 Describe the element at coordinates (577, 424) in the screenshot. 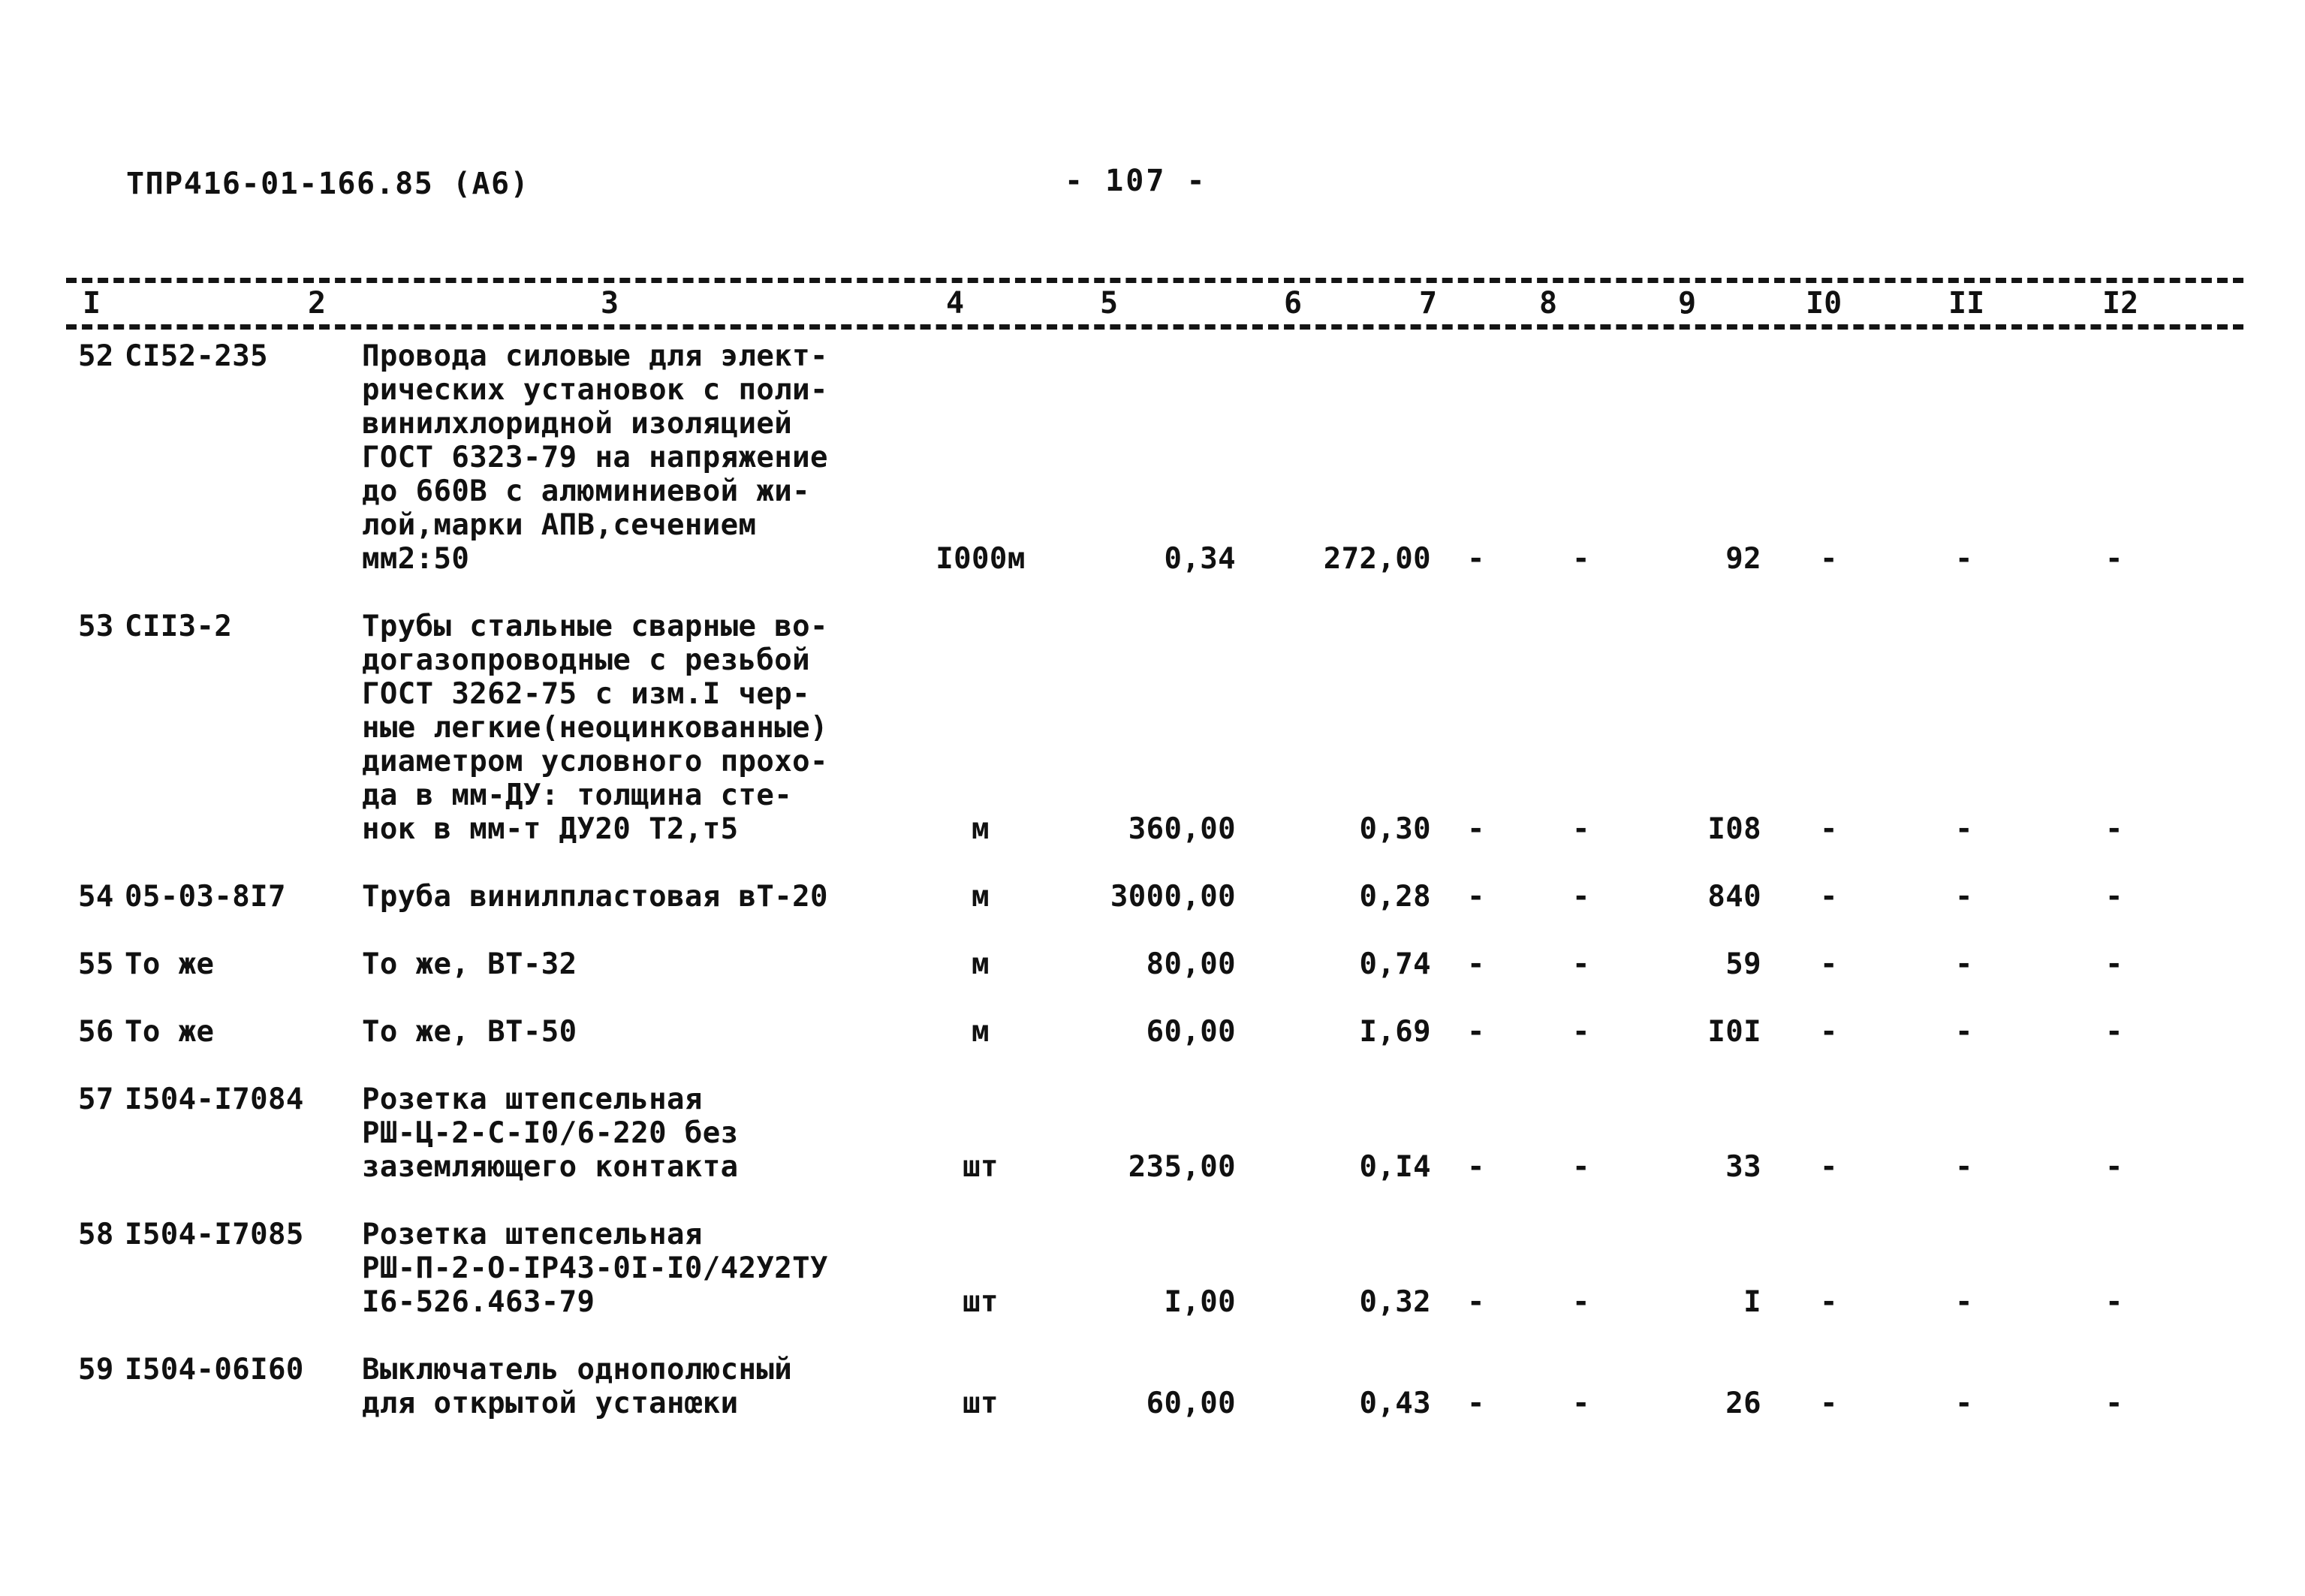

I see `row-description-line: винилхлоридной изоляцией` at that location.